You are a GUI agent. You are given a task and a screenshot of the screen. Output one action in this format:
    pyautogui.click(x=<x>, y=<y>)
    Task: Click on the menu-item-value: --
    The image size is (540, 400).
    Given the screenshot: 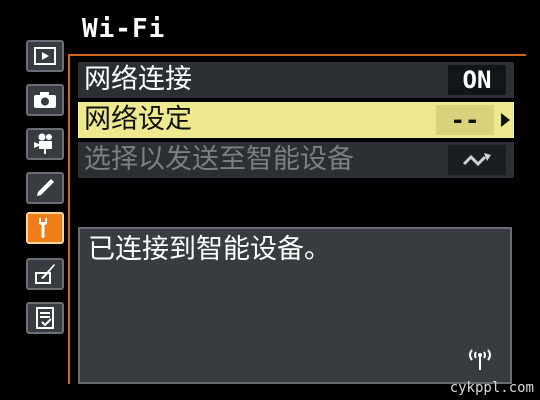 What is the action you would take?
    pyautogui.click(x=465, y=120)
    